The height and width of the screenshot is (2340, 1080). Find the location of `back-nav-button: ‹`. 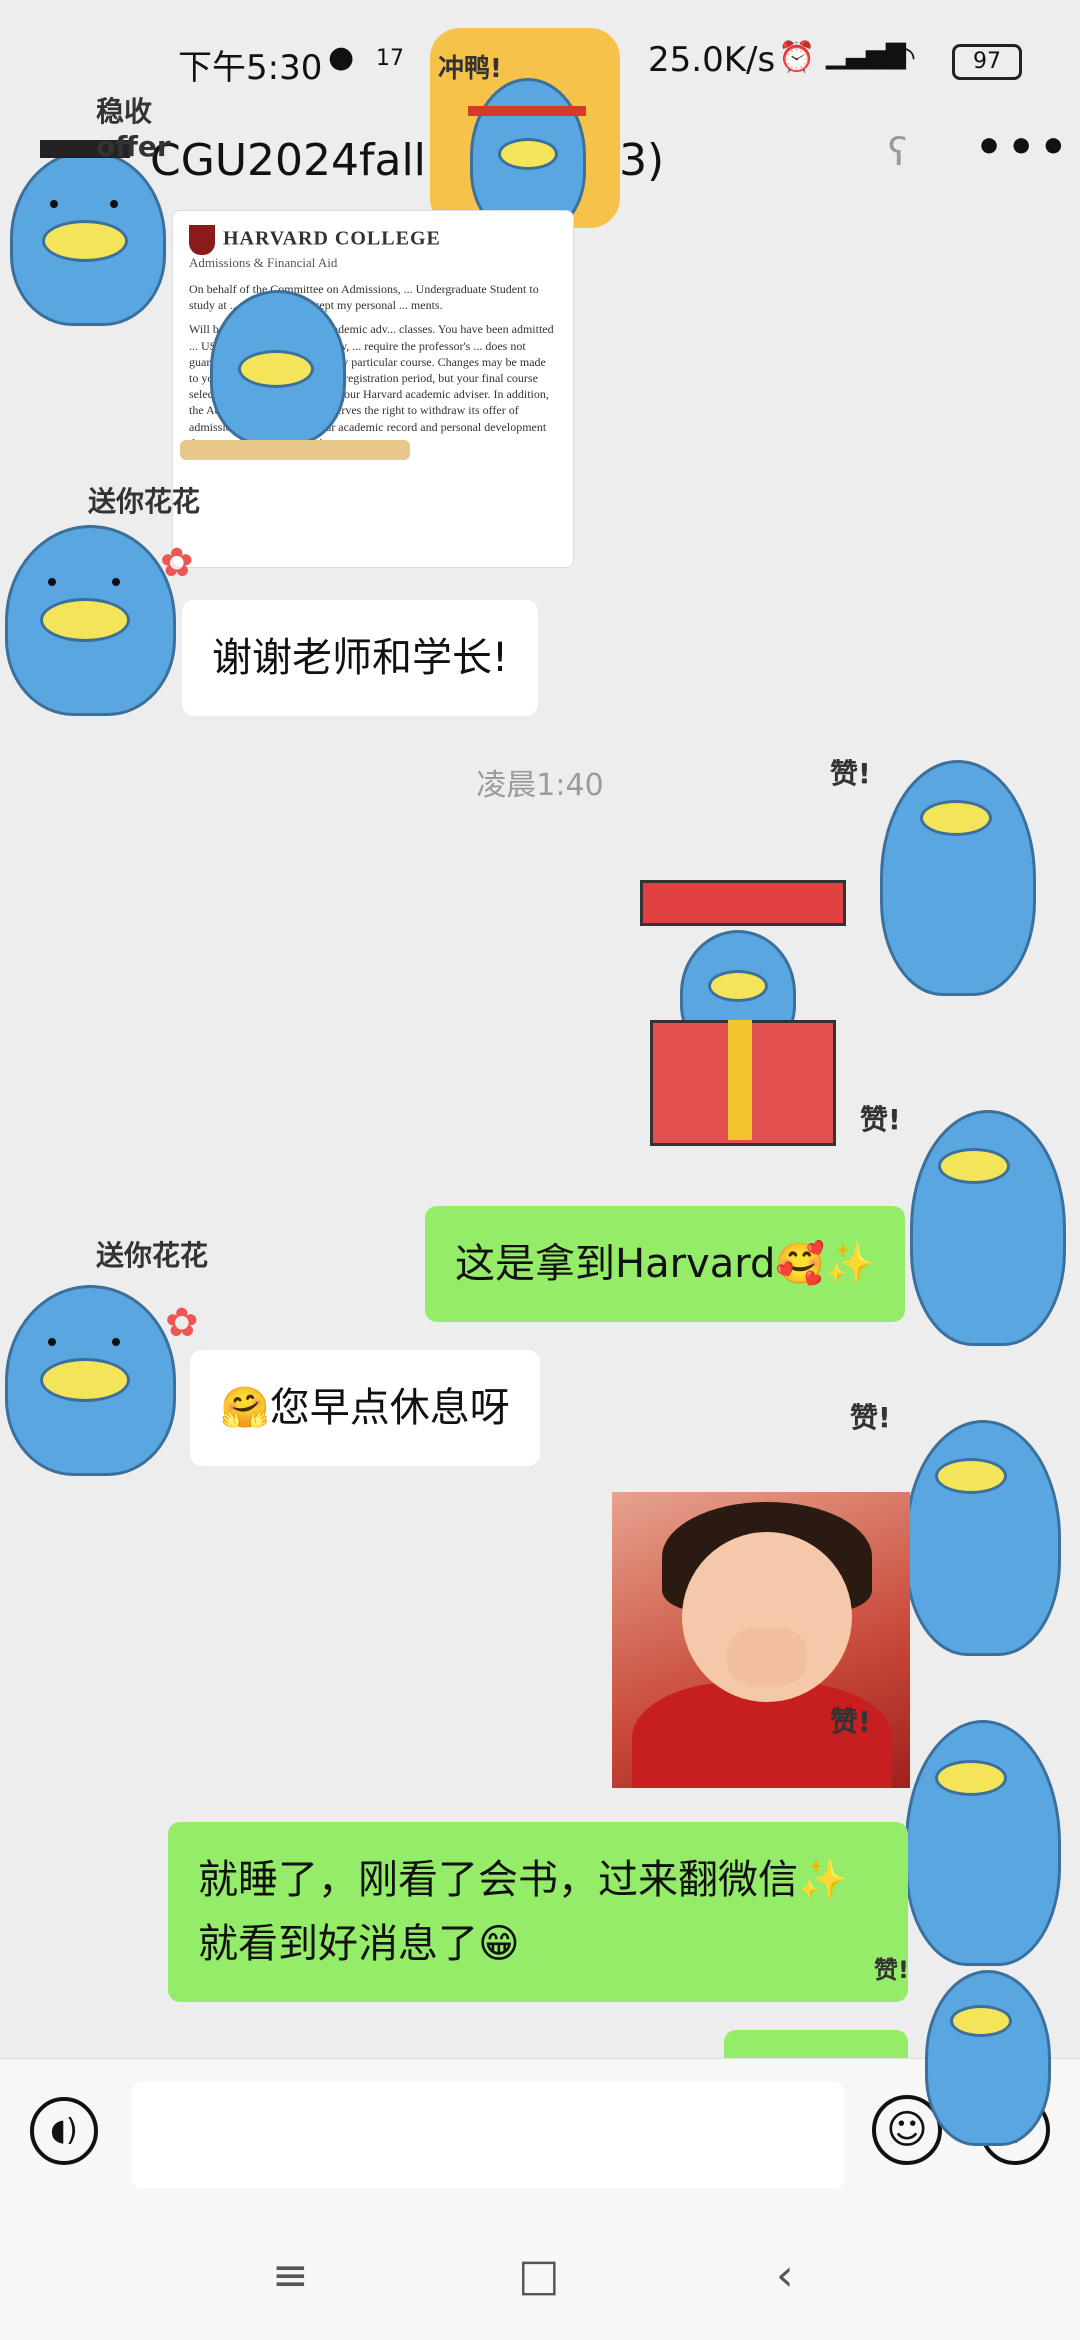

back-nav-button: ‹ is located at coordinates (785, 2275).